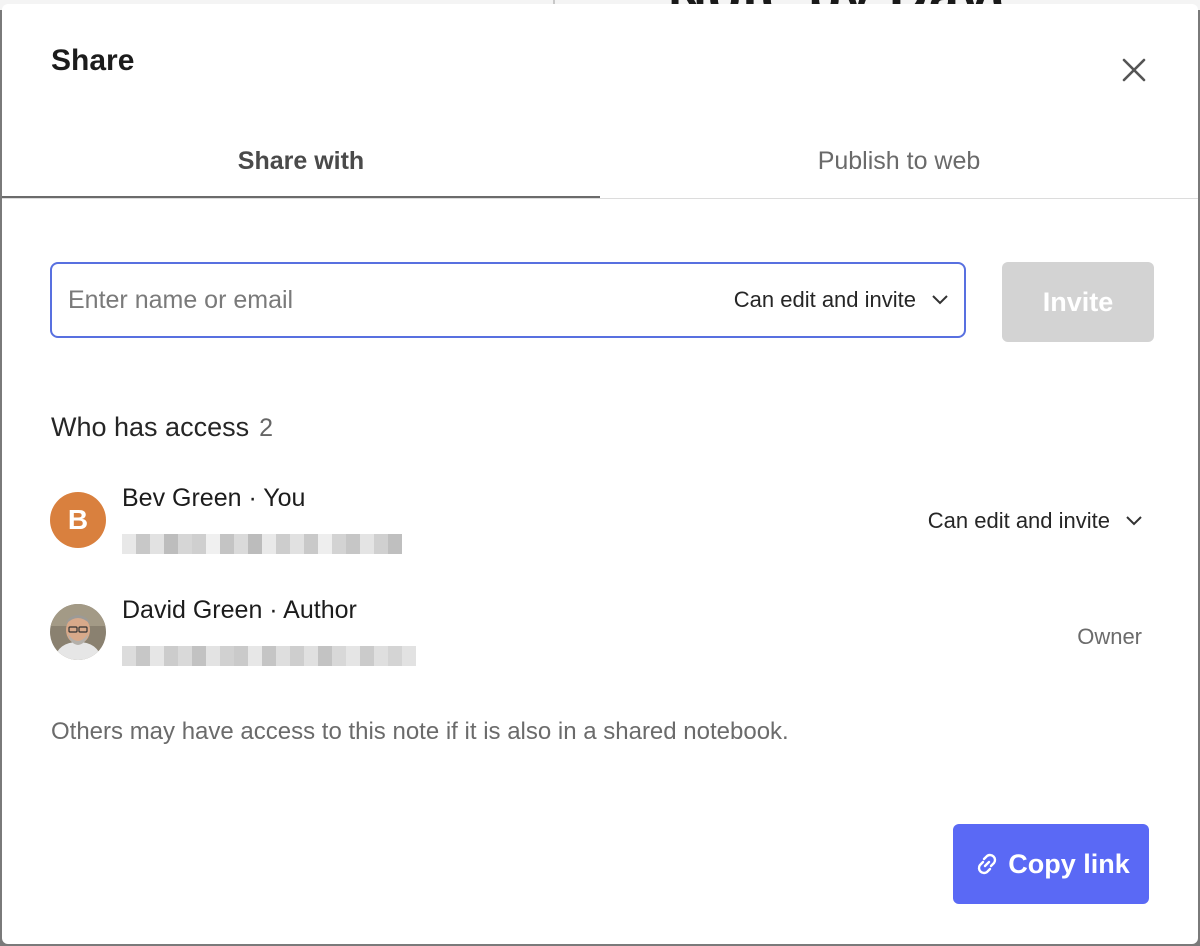 The width and height of the screenshot is (1200, 946). I want to click on close-icon, so click(1134, 70).